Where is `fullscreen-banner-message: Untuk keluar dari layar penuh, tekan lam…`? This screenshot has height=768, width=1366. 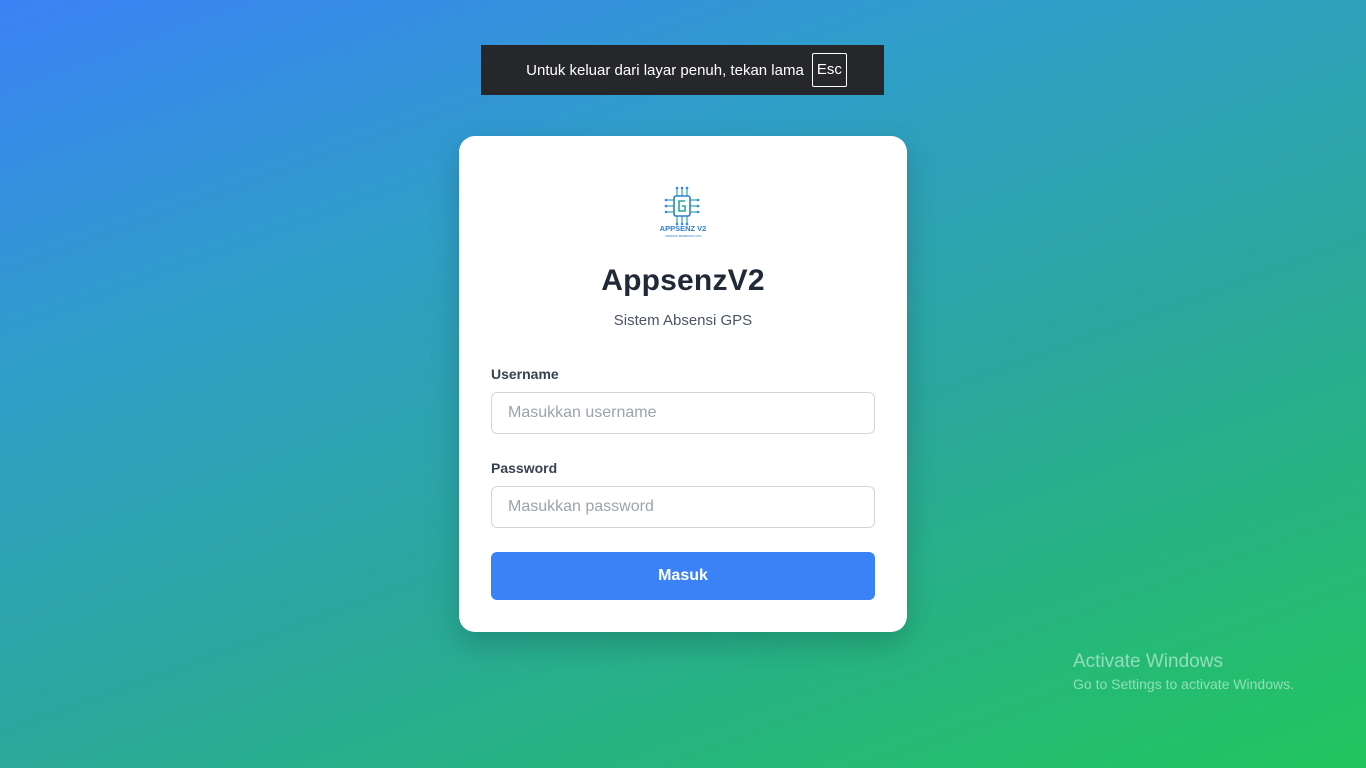
fullscreen-banner-message: Untuk keluar dari layar penuh, tekan lam… is located at coordinates (665, 70).